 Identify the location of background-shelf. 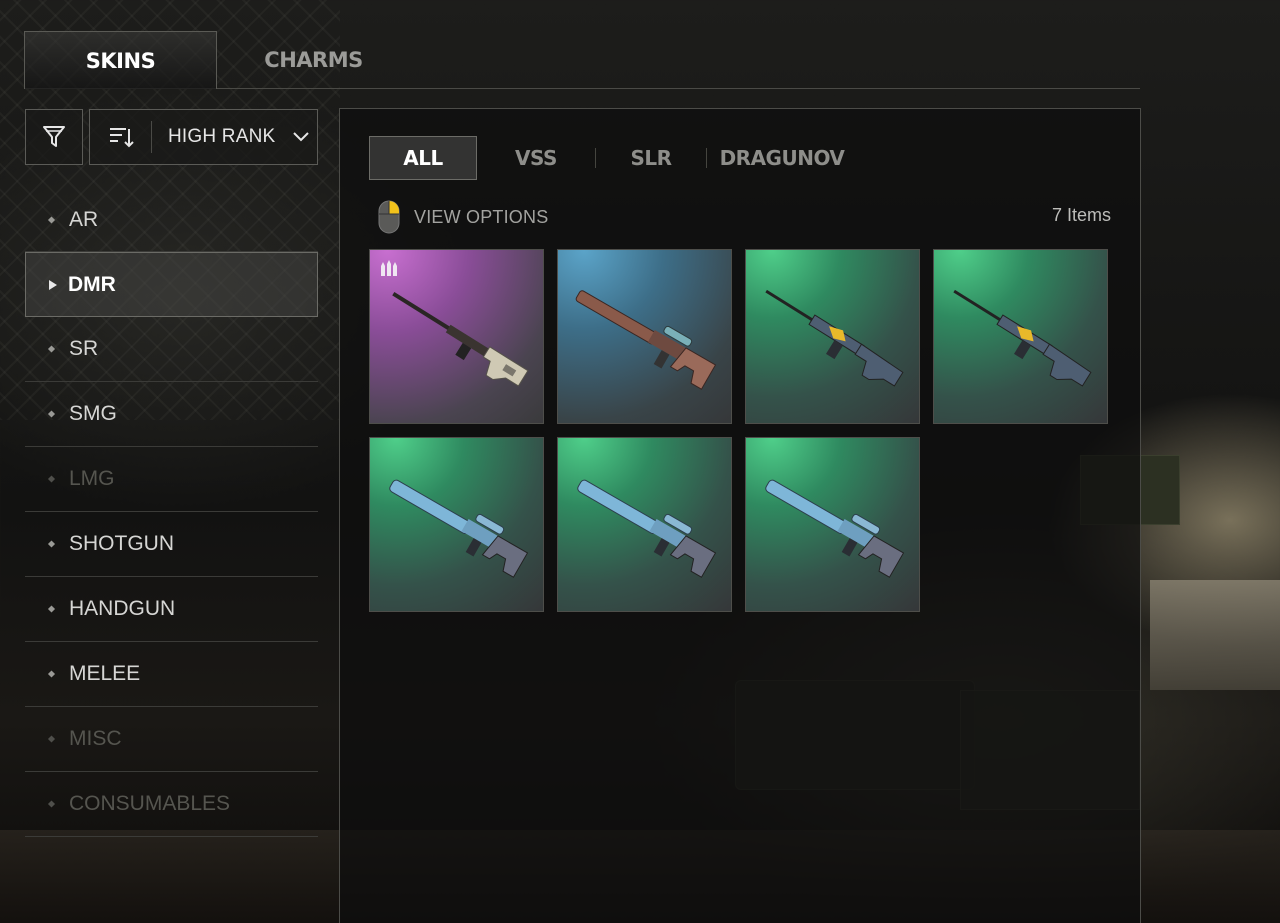
(1215, 635).